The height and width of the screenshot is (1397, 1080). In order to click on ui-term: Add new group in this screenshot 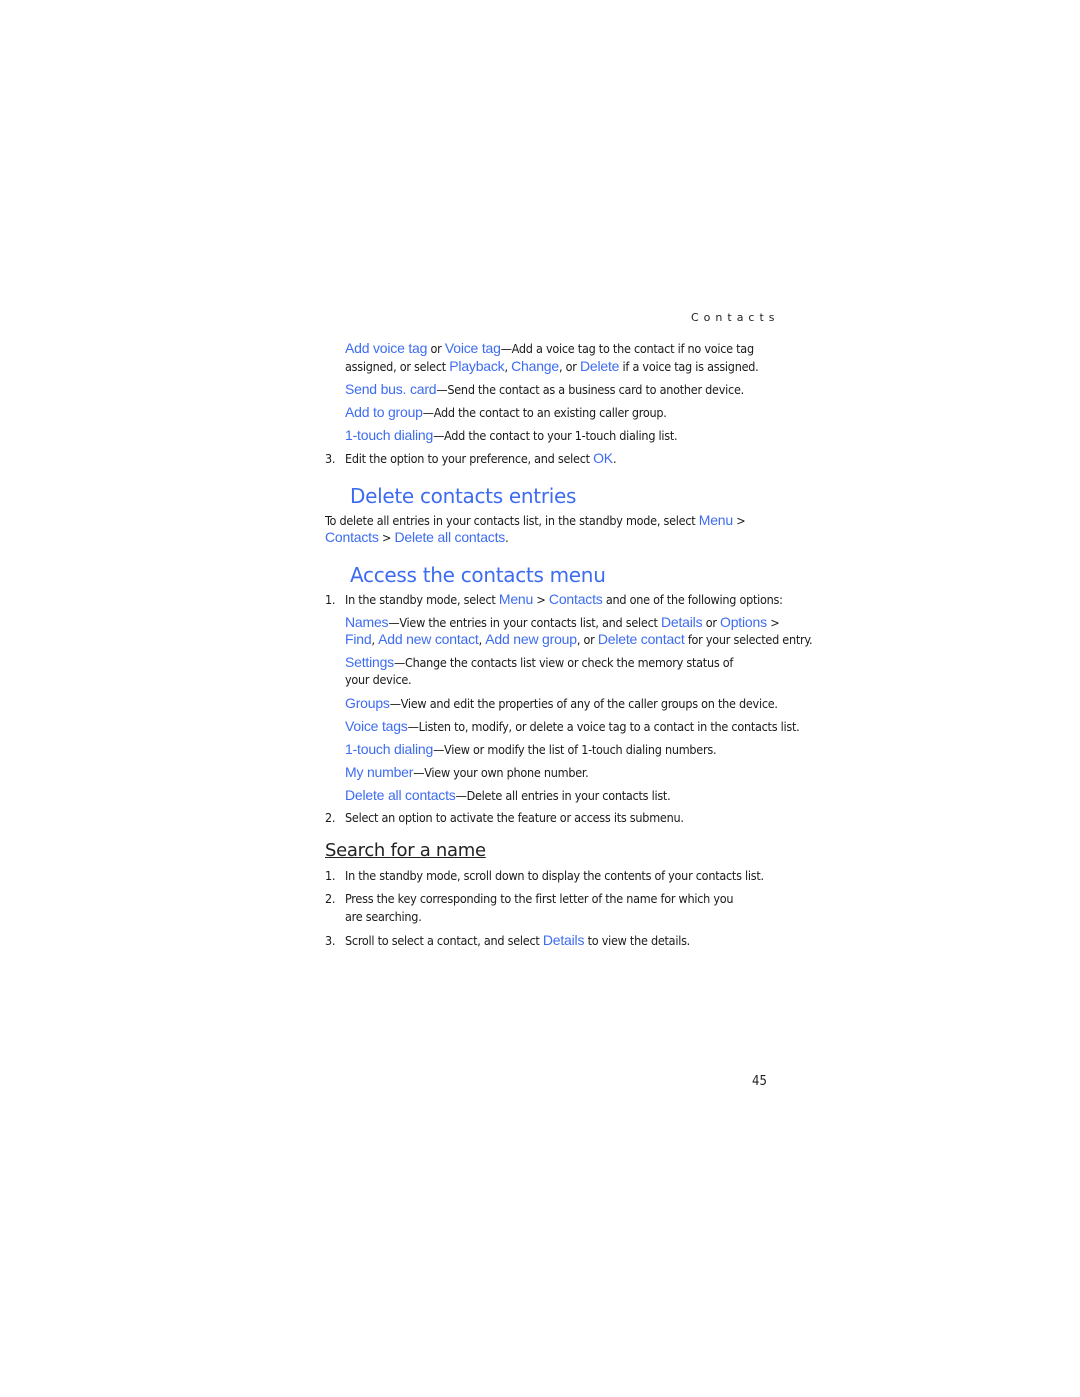, I will do `click(531, 639)`.